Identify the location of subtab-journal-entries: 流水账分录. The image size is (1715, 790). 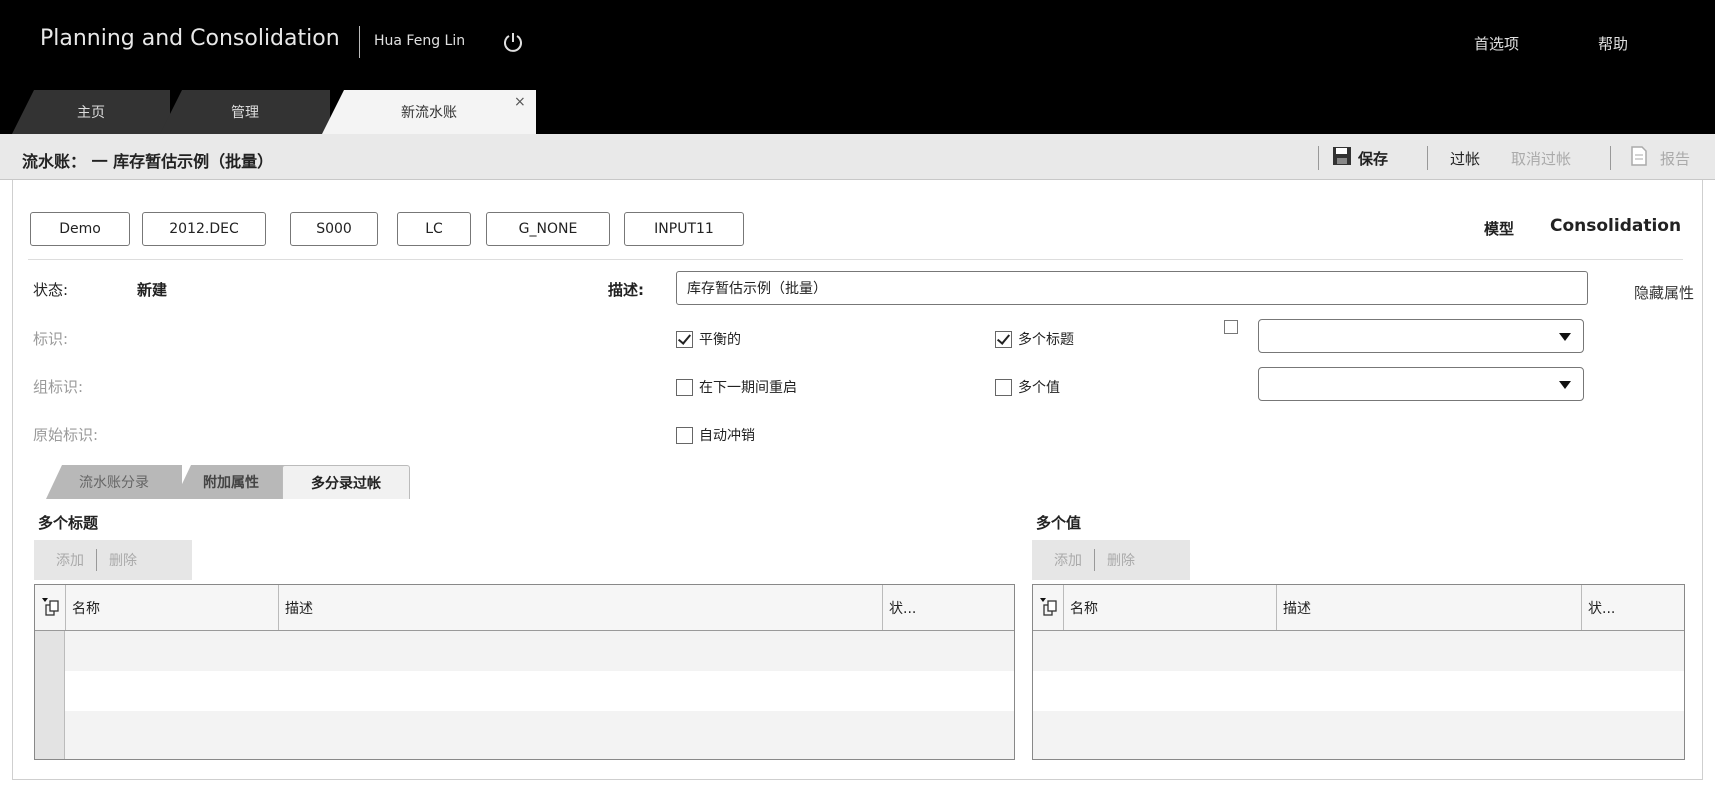
(114, 482).